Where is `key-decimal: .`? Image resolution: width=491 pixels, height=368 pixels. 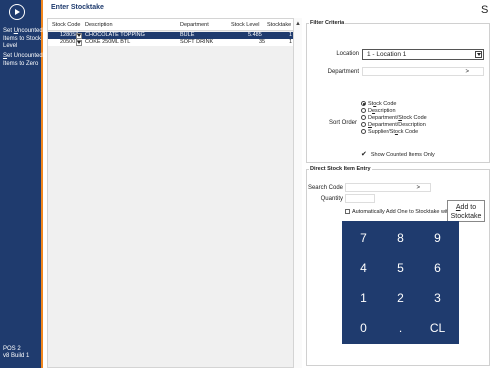
key-decimal: . is located at coordinates (400, 328).